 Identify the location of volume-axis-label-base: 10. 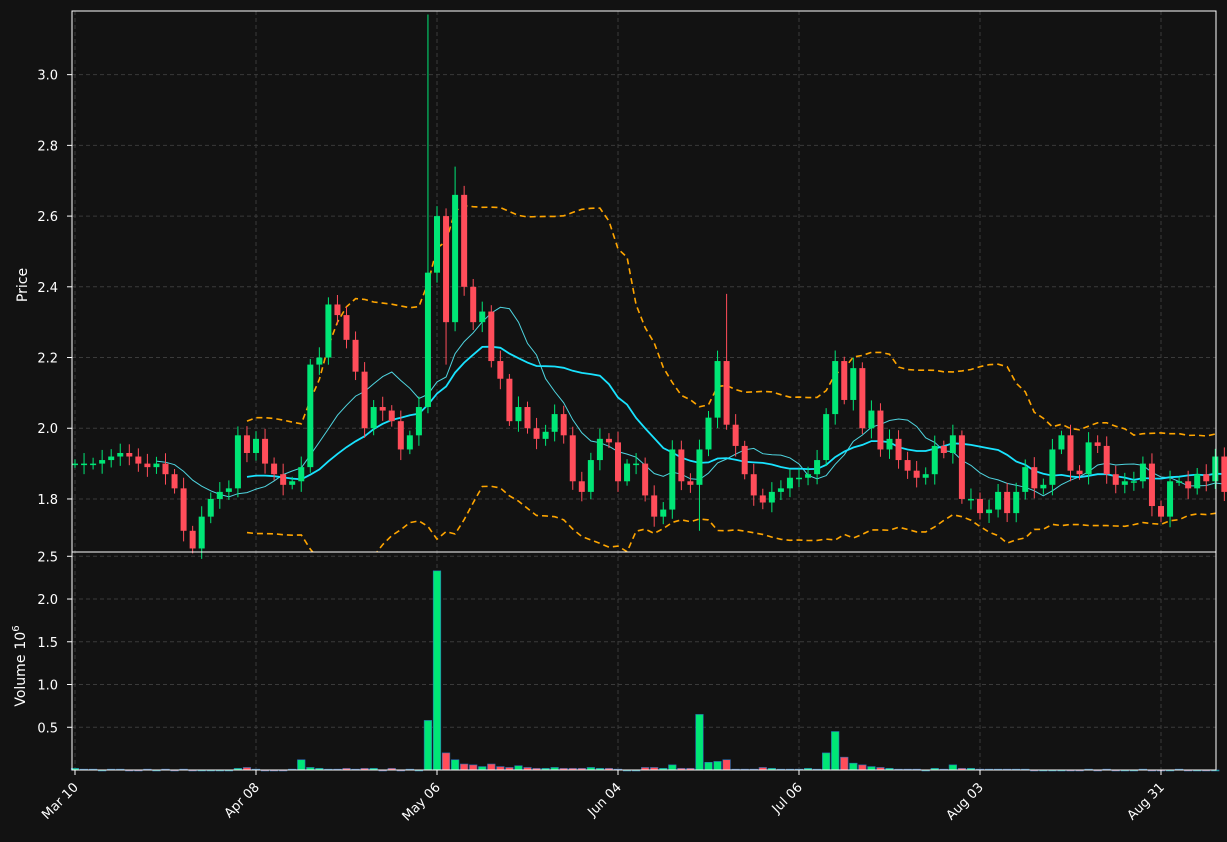
(21, 641).